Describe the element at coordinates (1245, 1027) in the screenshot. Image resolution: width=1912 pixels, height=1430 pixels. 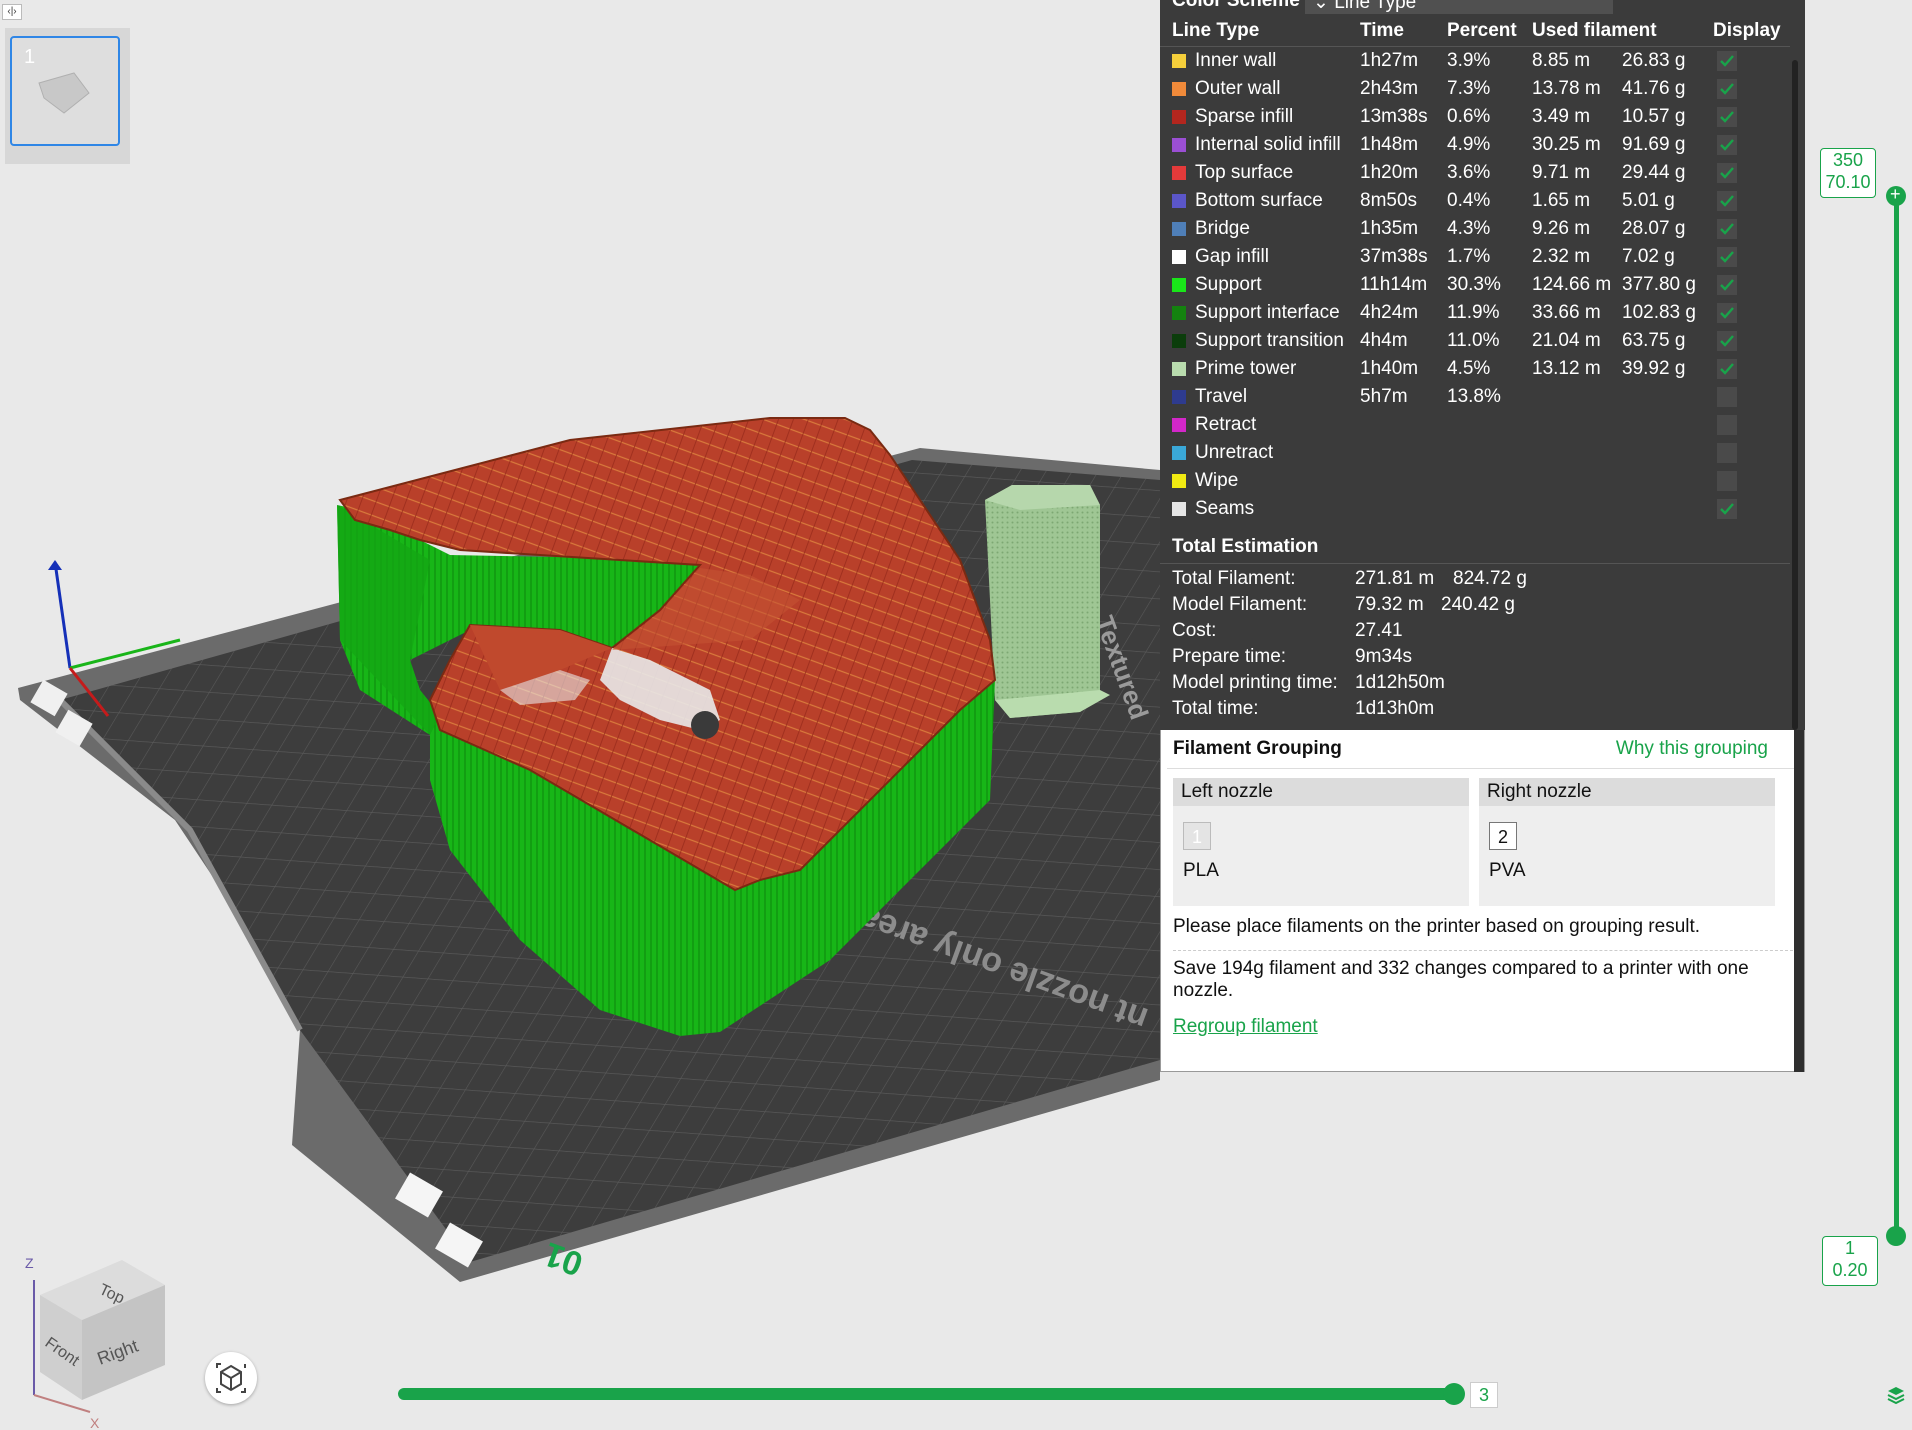
I see `regroup-filament-link: Regroup filament` at that location.